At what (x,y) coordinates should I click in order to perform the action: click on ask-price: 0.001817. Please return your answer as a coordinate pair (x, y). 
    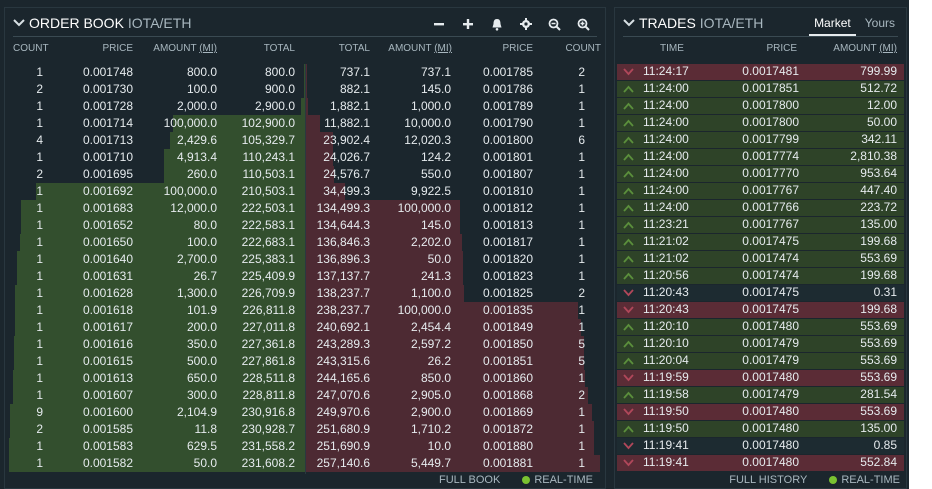
    Looking at the image, I should click on (507, 242).